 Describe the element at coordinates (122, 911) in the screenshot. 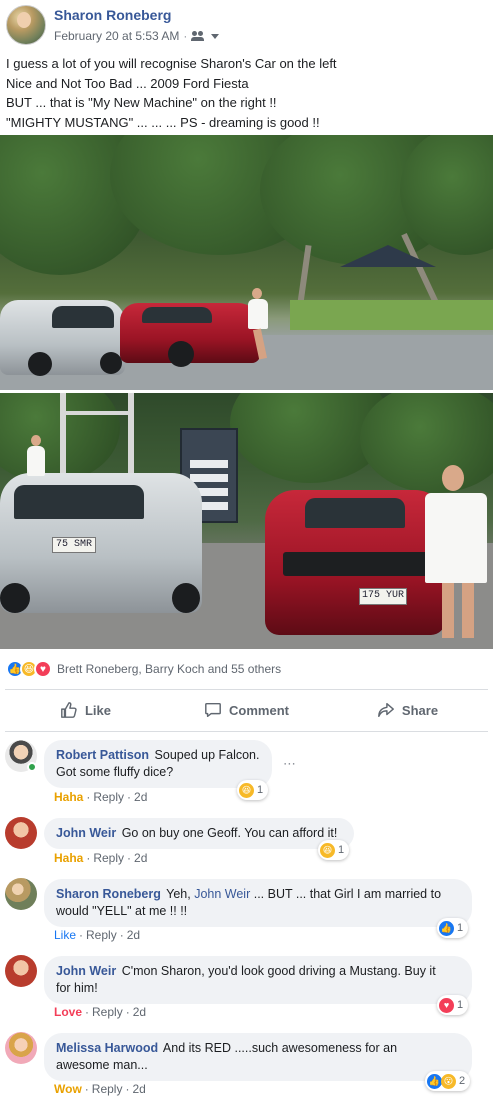

I see `comment-text: would "YELL" at me !! !!` at that location.